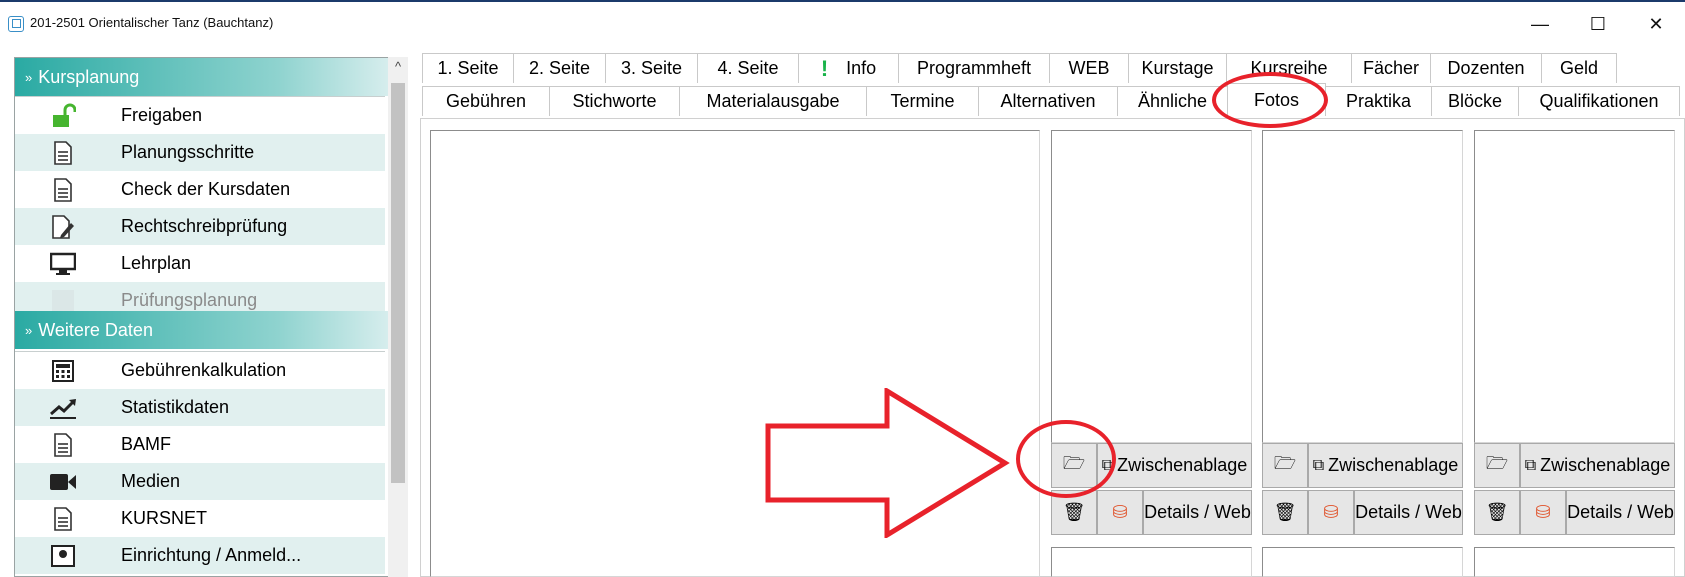 This screenshot has width=1685, height=577. What do you see at coordinates (1378, 101) in the screenshot?
I see `tab-praktika: Praktika` at bounding box center [1378, 101].